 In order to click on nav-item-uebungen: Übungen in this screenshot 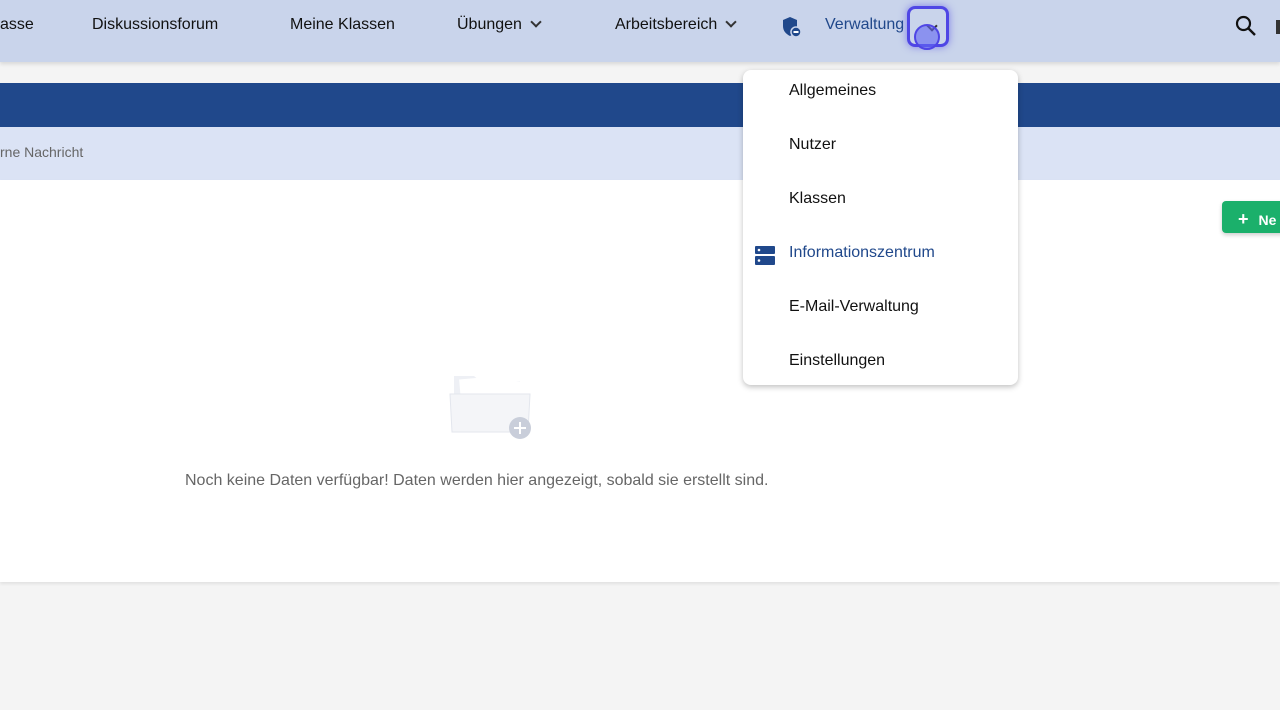, I will do `click(499, 25)`.